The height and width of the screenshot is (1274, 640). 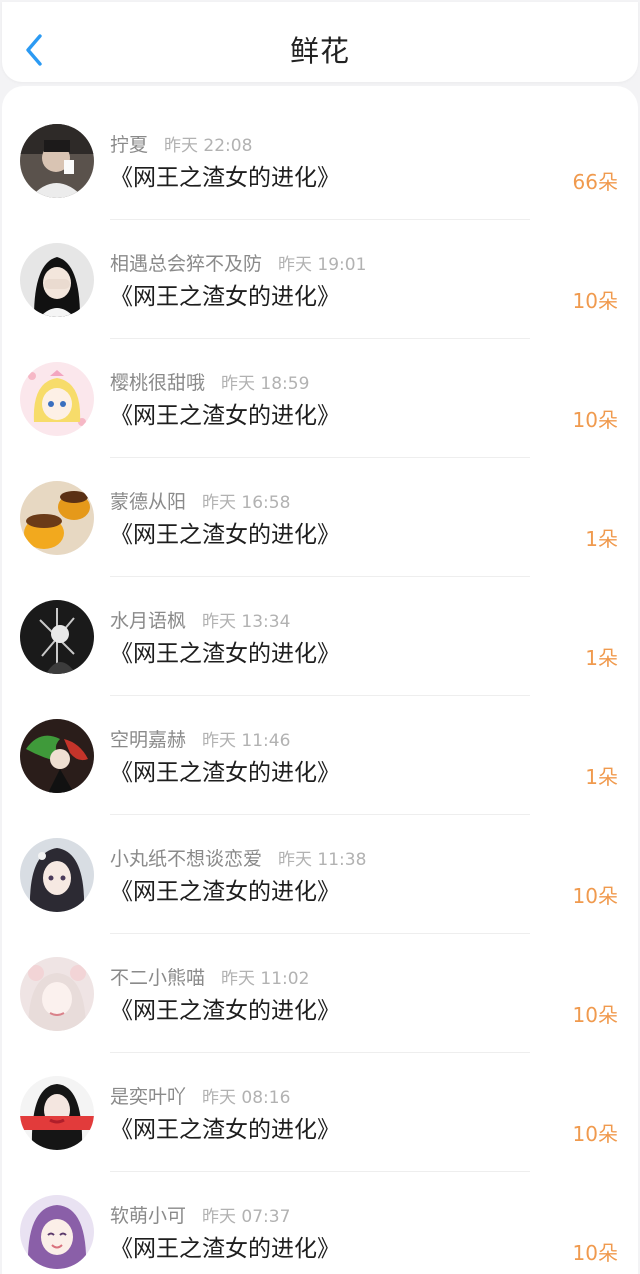 What do you see at coordinates (148, 502) in the screenshot?
I see `username: 蒙德从阳` at bounding box center [148, 502].